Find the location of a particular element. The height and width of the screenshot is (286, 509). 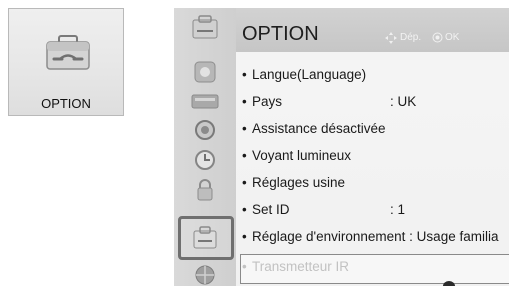

menu-item-assistance: • Assistance désactivée is located at coordinates (314, 128).